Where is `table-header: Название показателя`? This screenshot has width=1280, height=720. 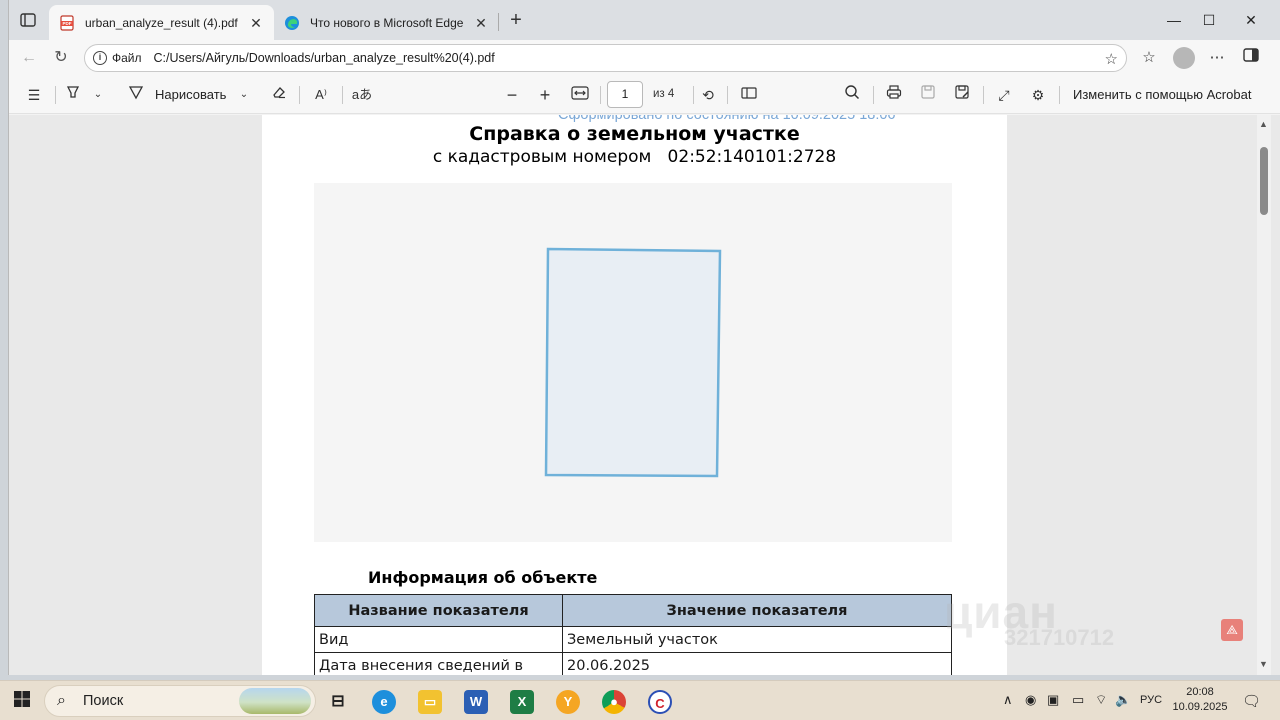 table-header: Название показателя is located at coordinates (438, 610).